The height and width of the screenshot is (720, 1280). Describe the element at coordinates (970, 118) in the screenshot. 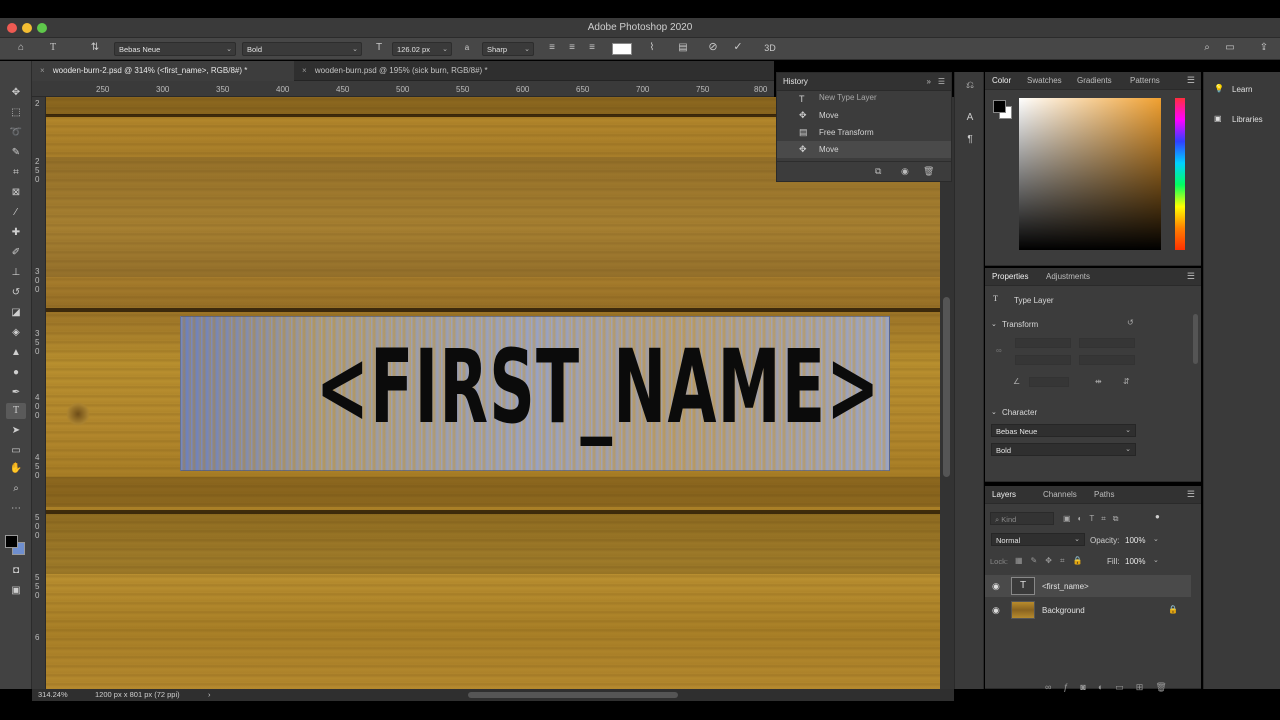

I see `character-icon: A` at that location.